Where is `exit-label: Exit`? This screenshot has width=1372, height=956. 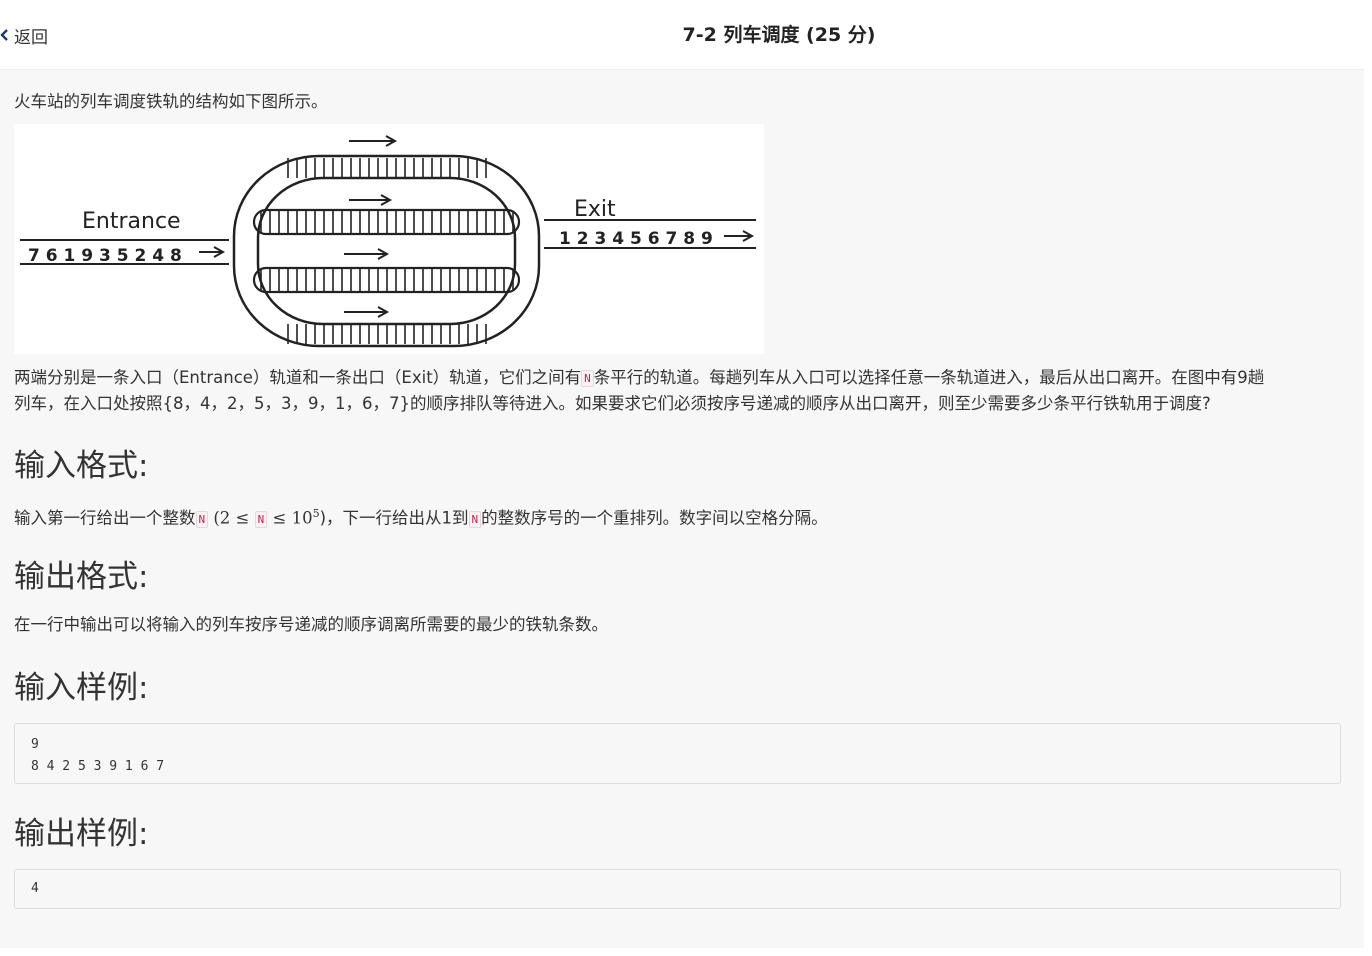
exit-label: Exit is located at coordinates (595, 209).